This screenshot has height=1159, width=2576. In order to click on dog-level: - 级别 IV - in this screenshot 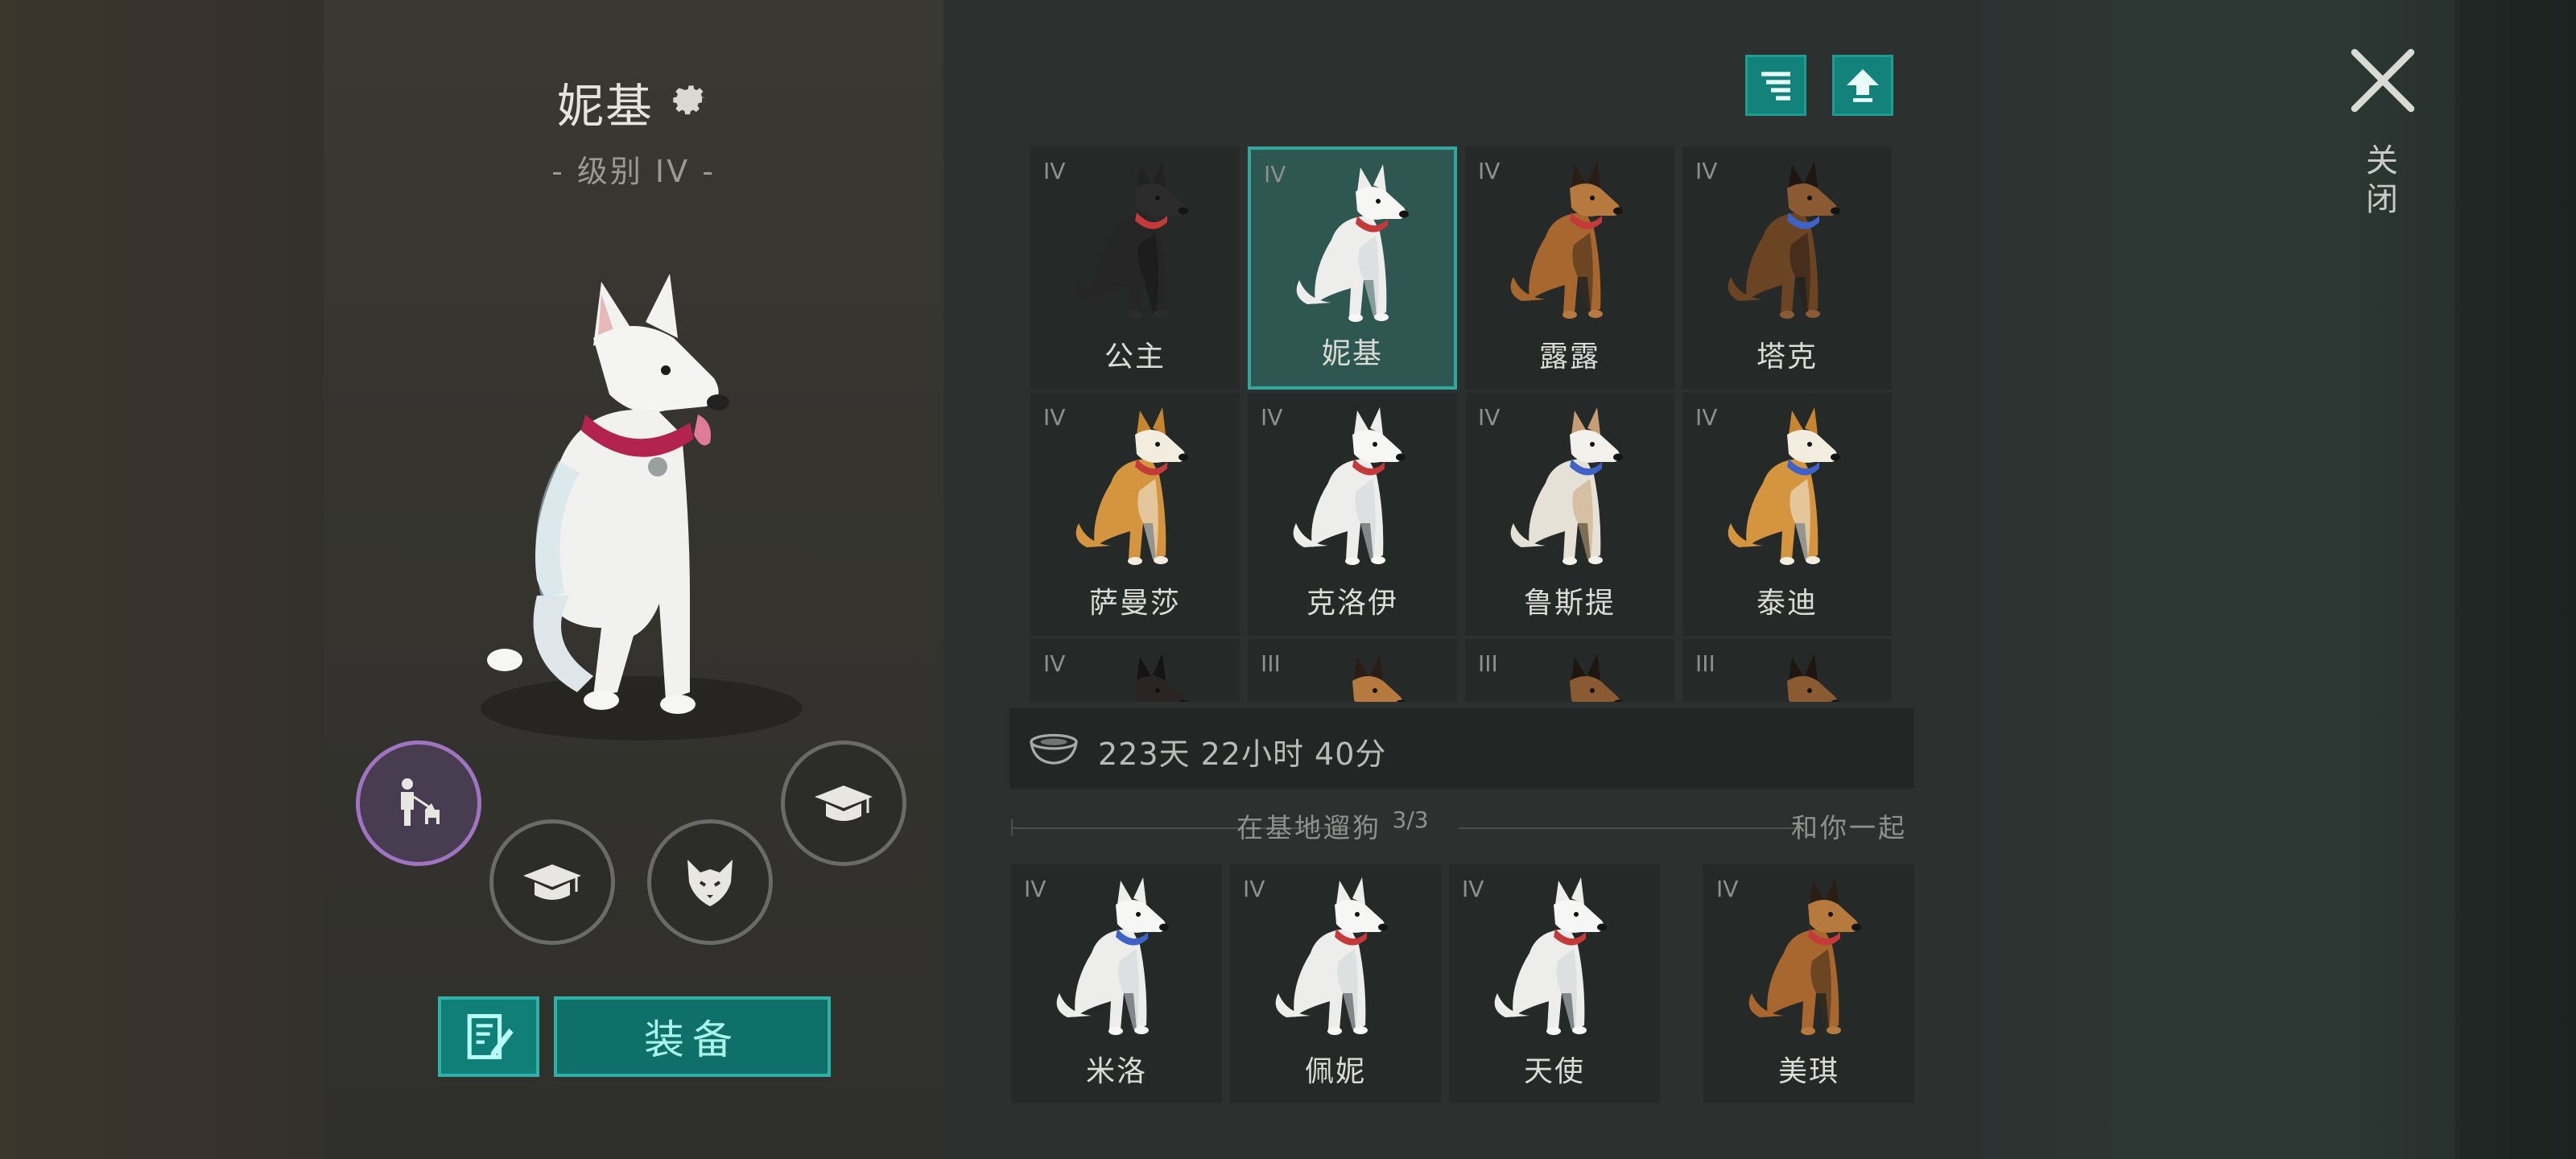, I will do `click(633, 171)`.